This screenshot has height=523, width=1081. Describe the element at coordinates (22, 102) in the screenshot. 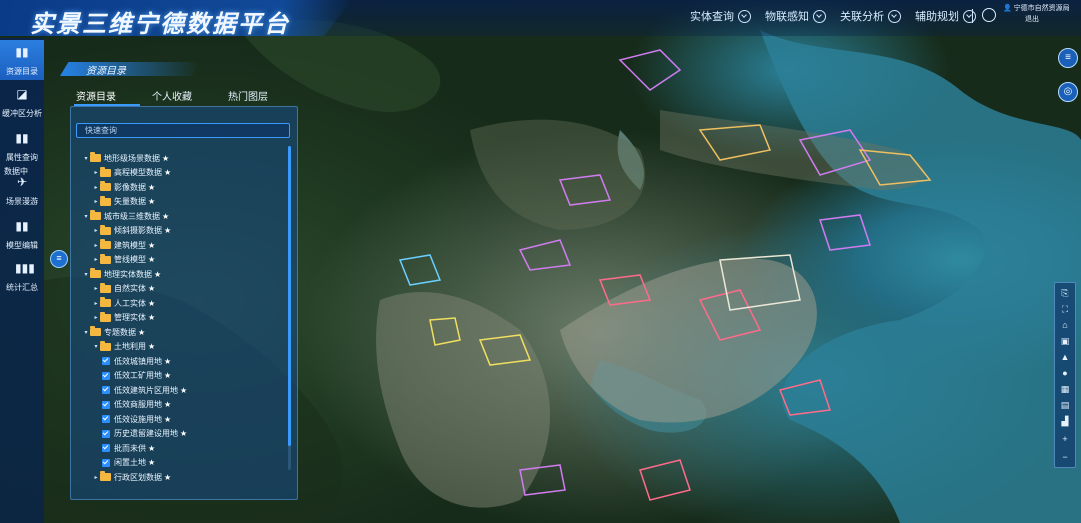

I see `sidebar-item-buffer-analysis: ◪ 缓冲区分析` at that location.